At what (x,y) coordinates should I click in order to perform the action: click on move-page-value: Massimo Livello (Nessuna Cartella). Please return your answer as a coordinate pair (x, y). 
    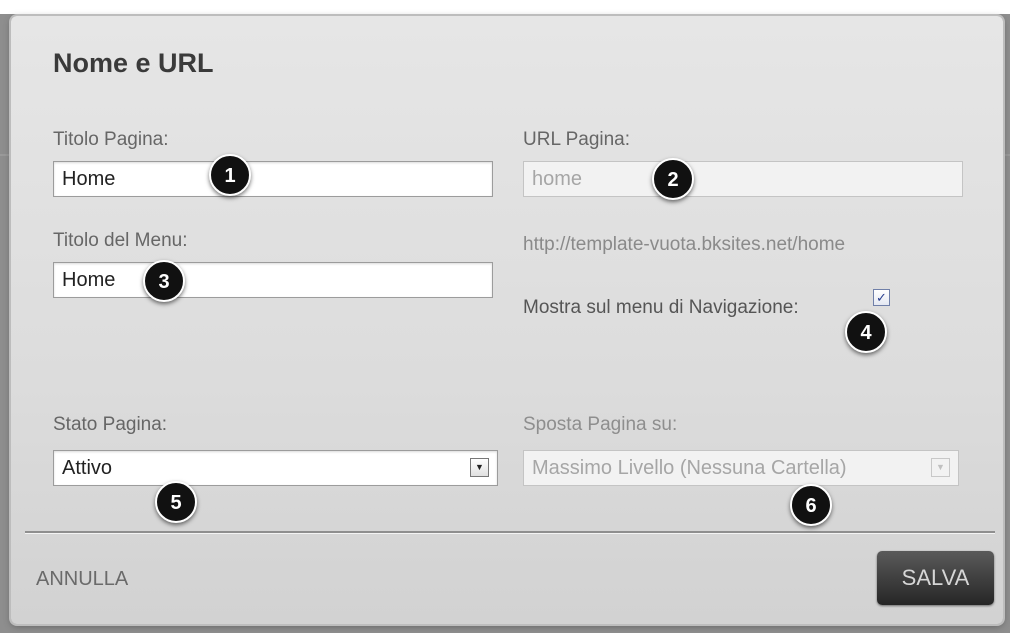
    Looking at the image, I should click on (689, 468).